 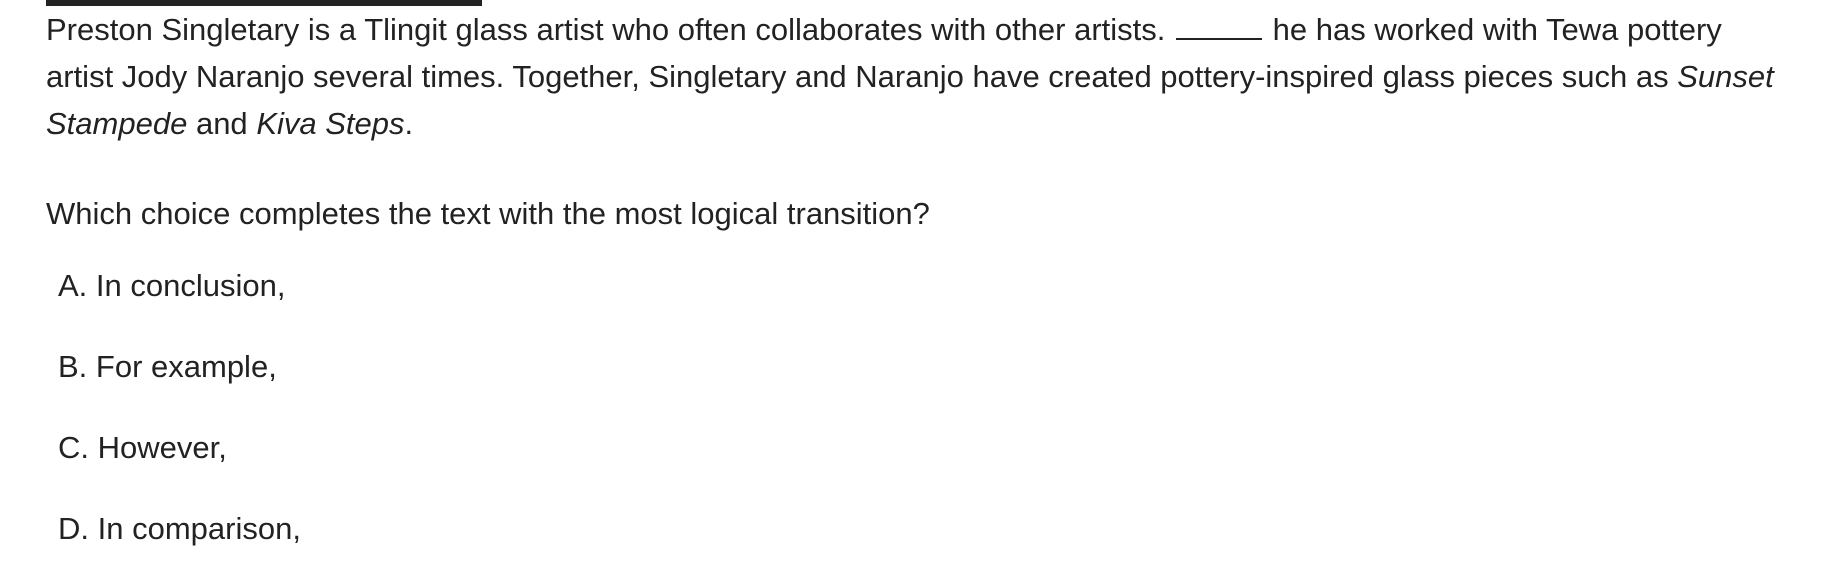 What do you see at coordinates (330, 123) in the screenshot?
I see `artwork-title-2: Kiva Steps` at bounding box center [330, 123].